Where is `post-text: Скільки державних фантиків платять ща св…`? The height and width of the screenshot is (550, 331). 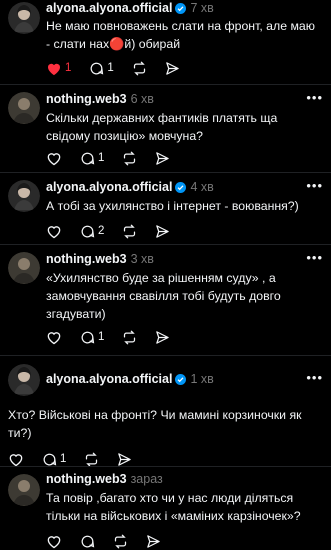 post-text: Скільки державних фантиків платять ща св… is located at coordinates (162, 127).